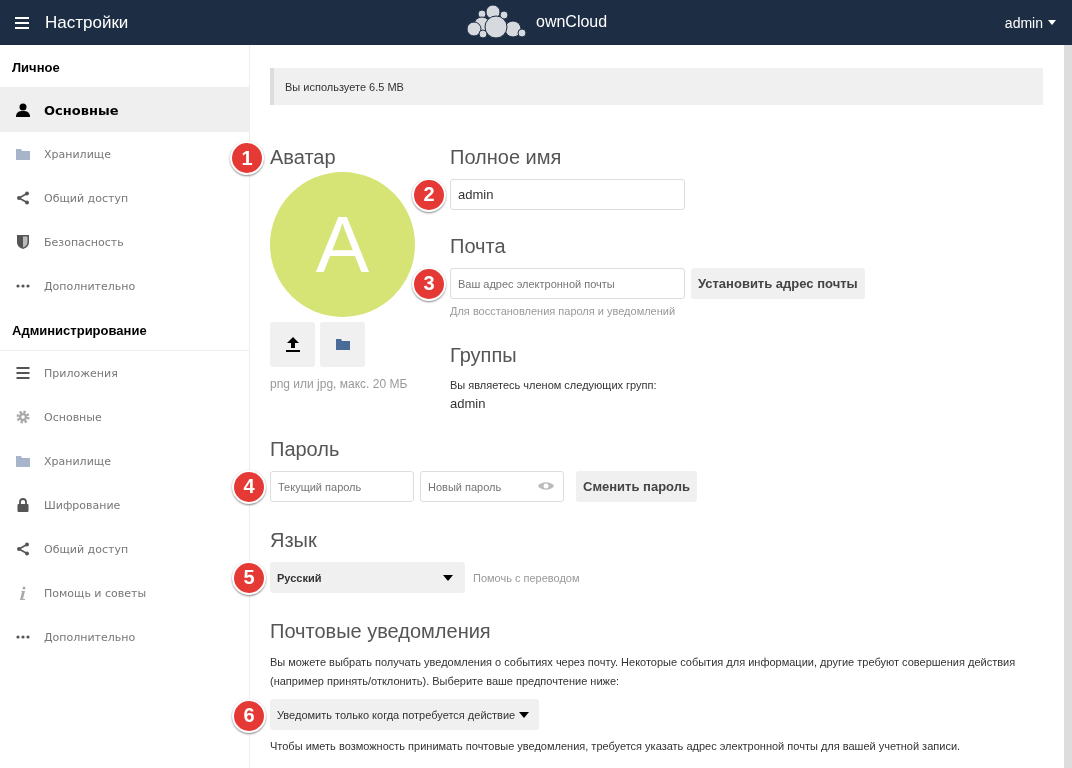  Describe the element at coordinates (778, 283) in the screenshot. I see `set-email-button: Установить адрес почты` at that location.